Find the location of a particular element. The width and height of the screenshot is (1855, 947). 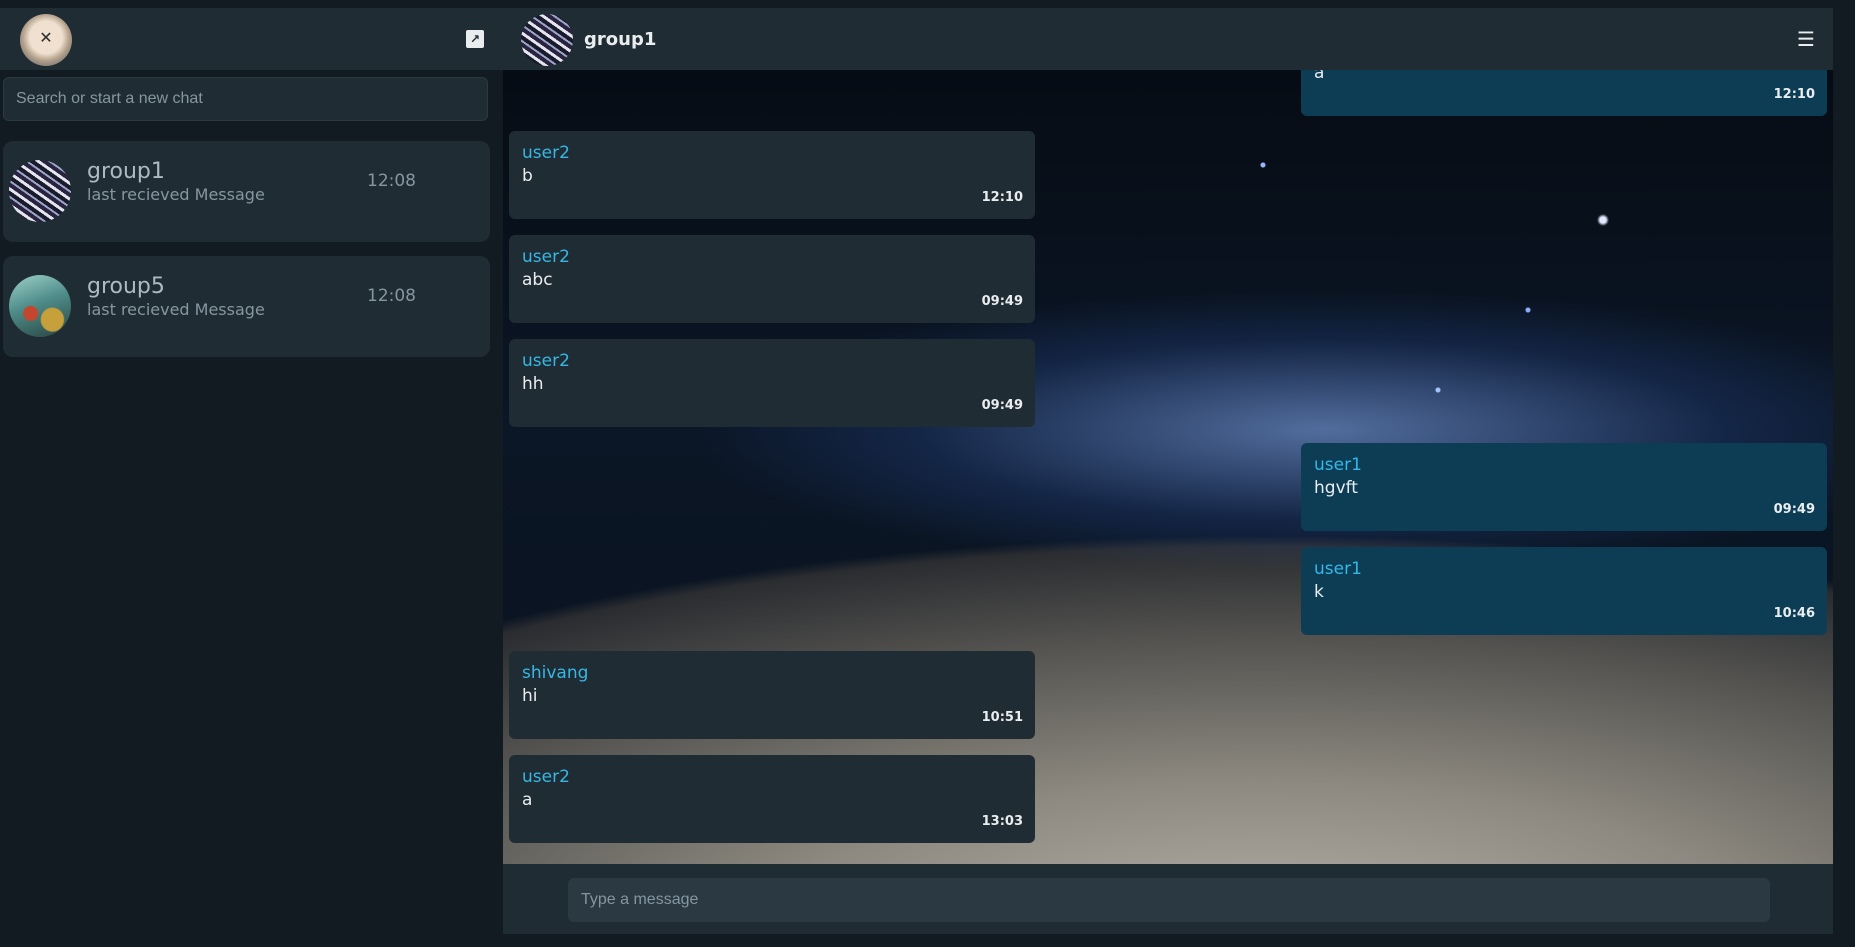

message-text: hi is located at coordinates (530, 696).